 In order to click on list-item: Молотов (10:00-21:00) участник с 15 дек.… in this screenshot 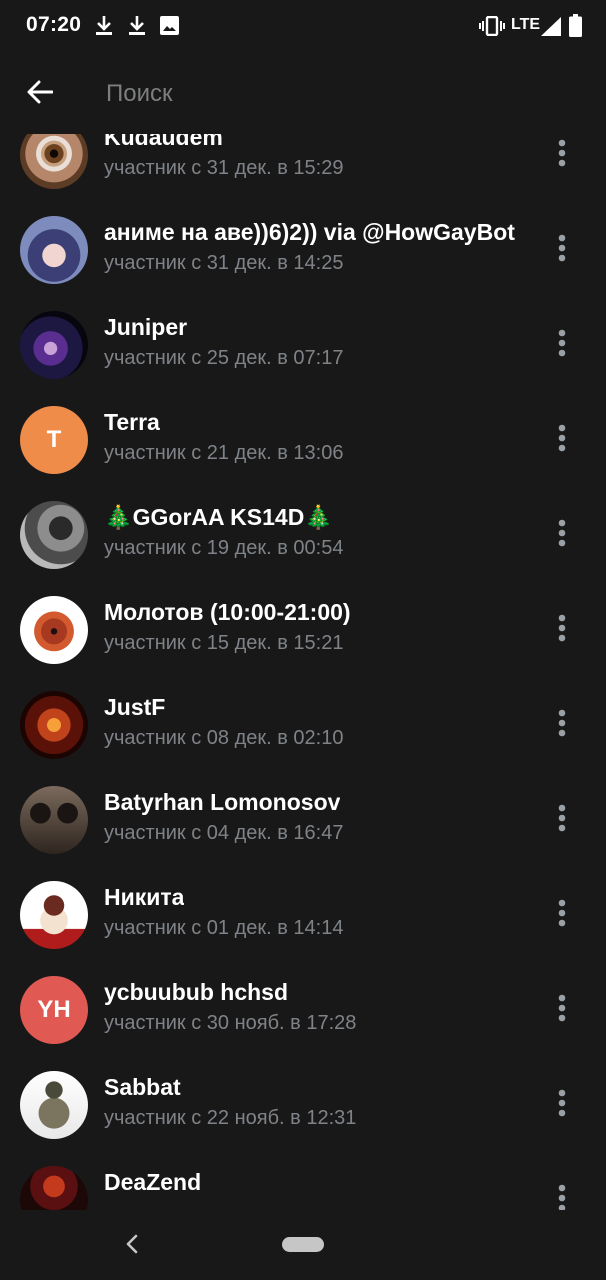, I will do `click(303, 629)`.